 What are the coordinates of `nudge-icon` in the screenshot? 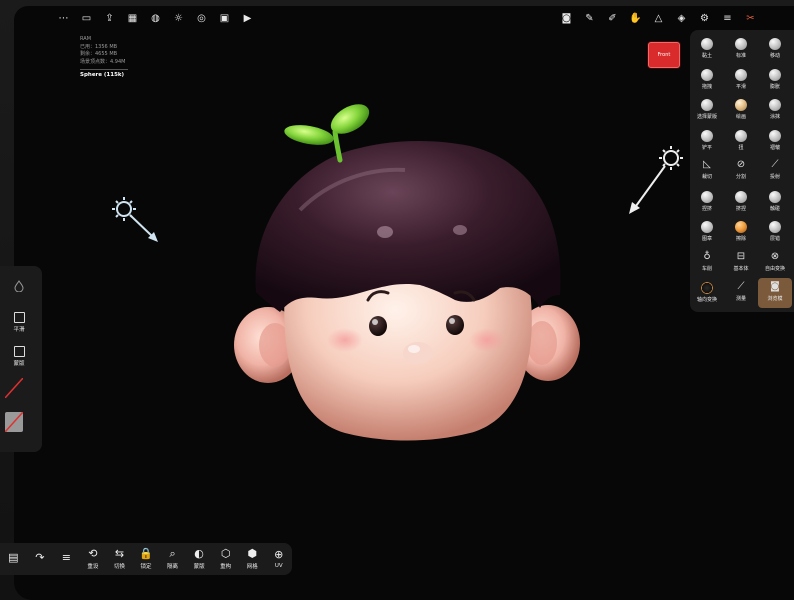 It's located at (741, 196).